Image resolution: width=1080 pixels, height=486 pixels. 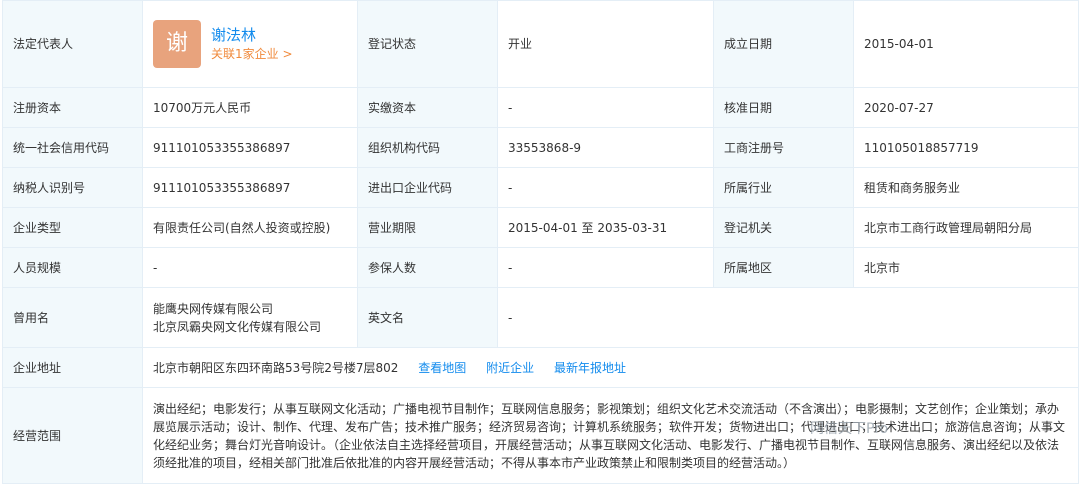 What do you see at coordinates (427, 227) in the screenshot?
I see `label-biz-term: 营业期限` at bounding box center [427, 227].